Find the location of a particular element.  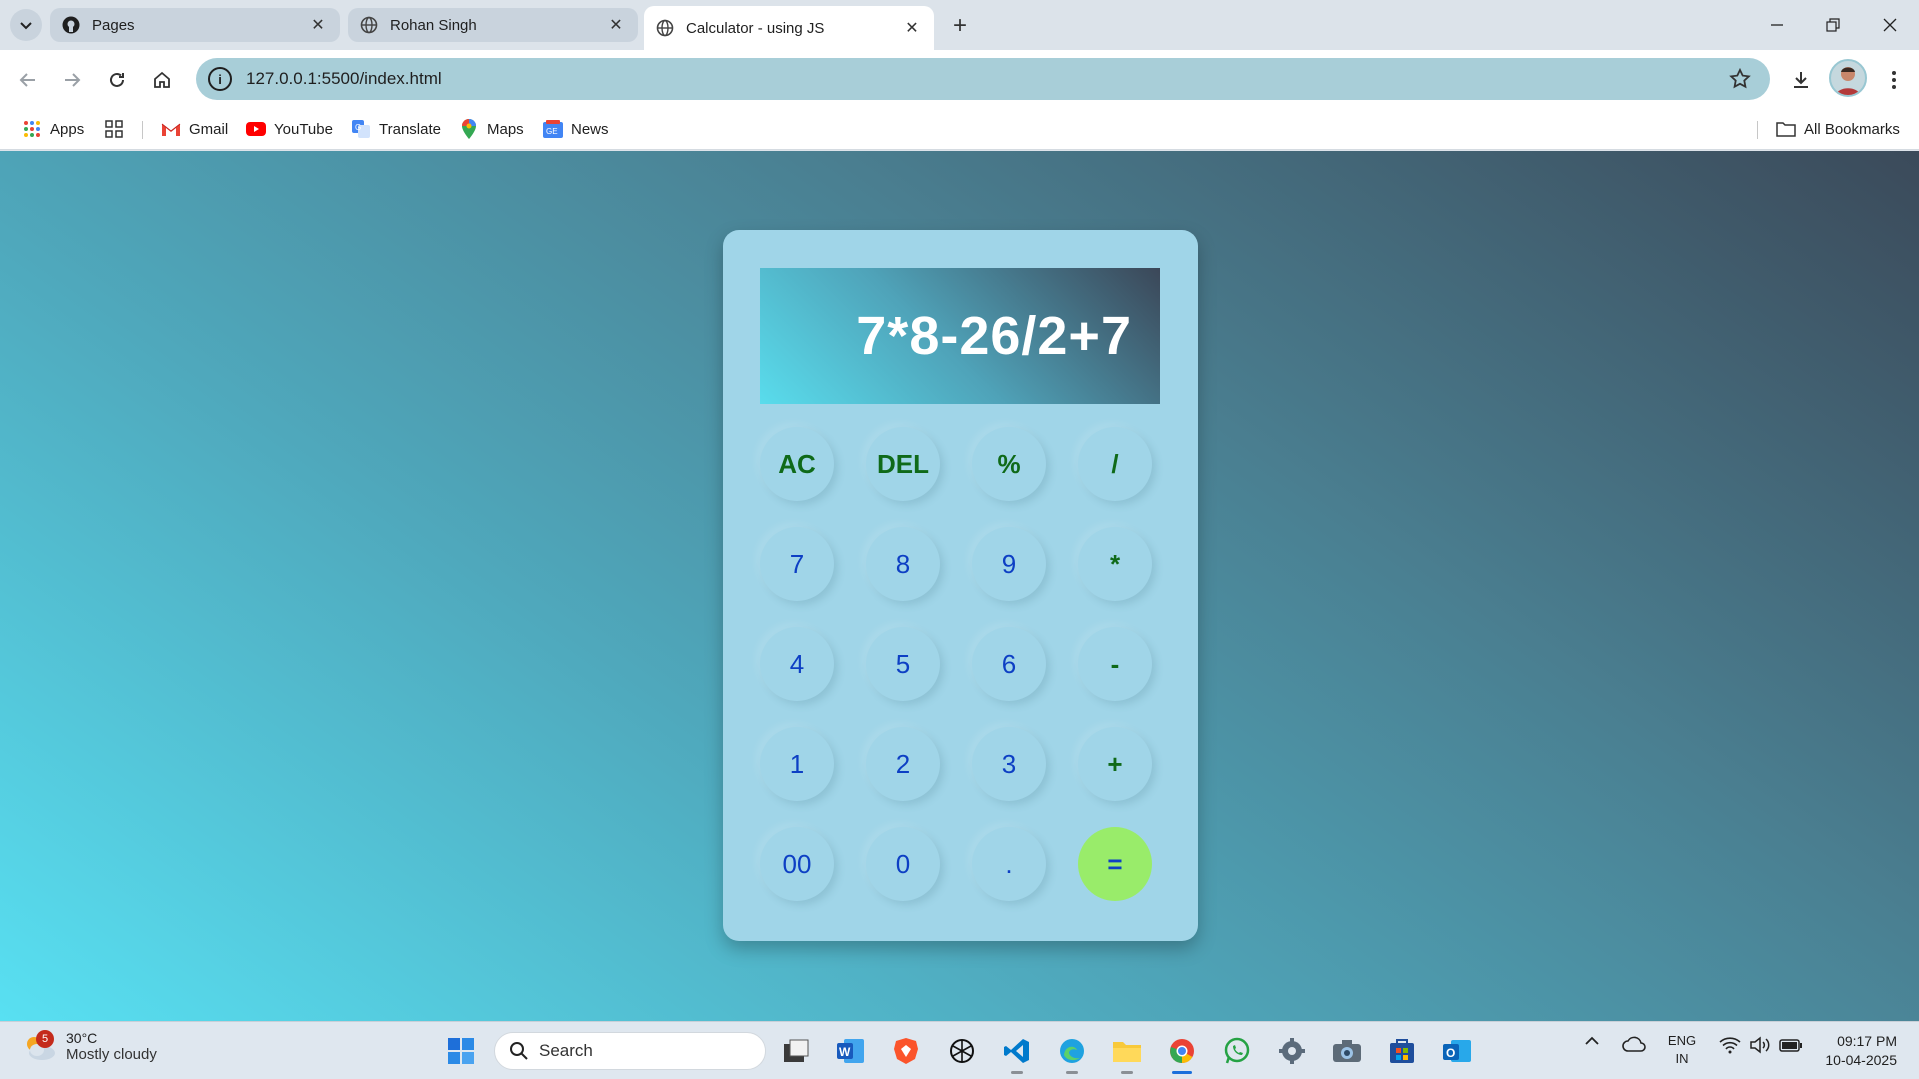

file-explorer-icon is located at coordinates (1127, 1052).